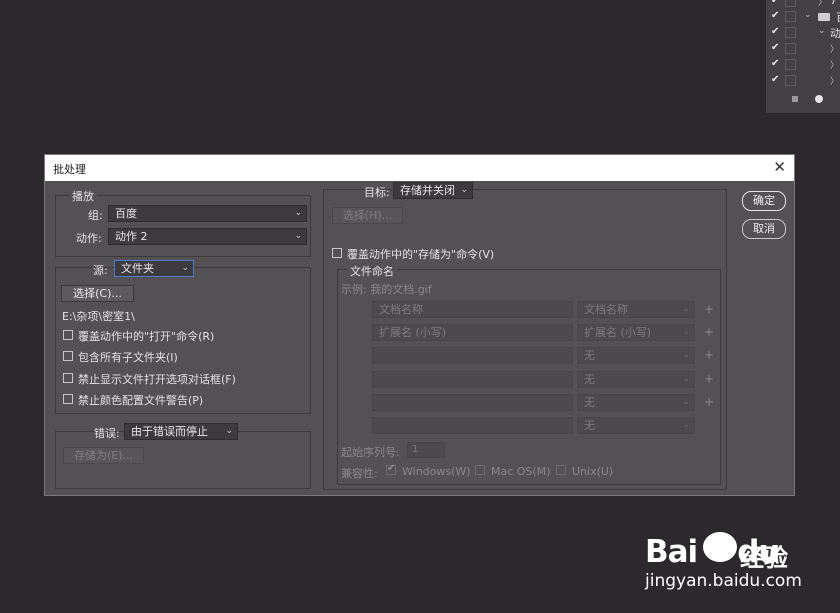 This screenshot has height=613, width=840. Describe the element at coordinates (671, 552) in the screenshot. I see `watermark-brand-part1: Bai` at that location.